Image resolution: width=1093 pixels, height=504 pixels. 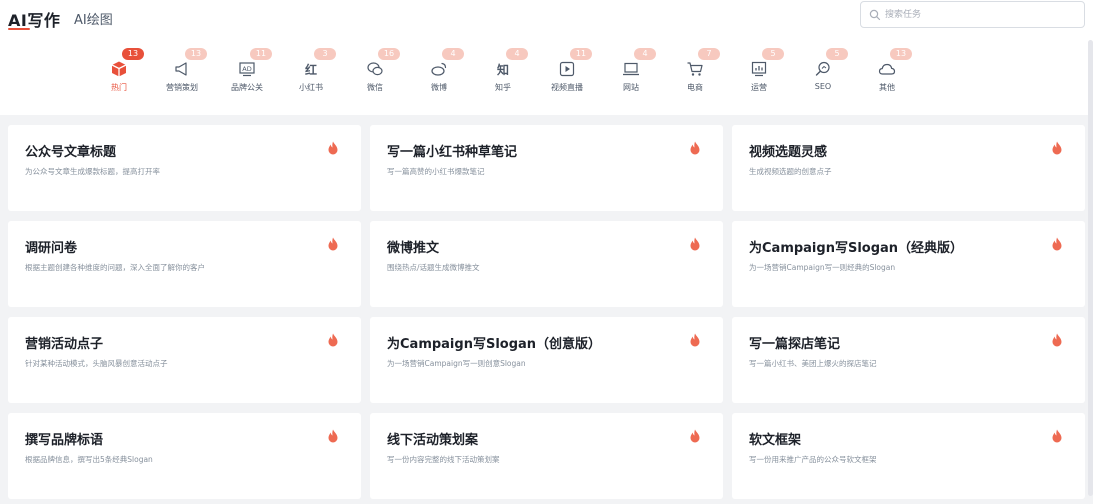 What do you see at coordinates (96, 363) in the screenshot?
I see `task-card-description: 针对某种活动模式，头脑风暴创意活动点子` at bounding box center [96, 363].